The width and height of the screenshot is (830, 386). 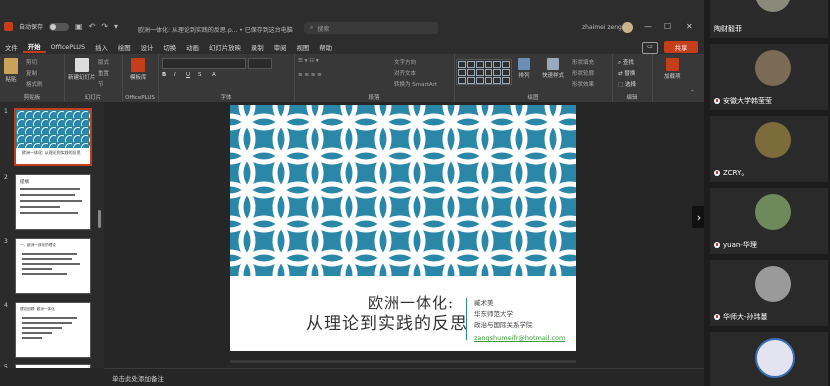 What do you see at coordinates (116, 26) in the screenshot?
I see `customize-toolbar-icon: ▾` at bounding box center [116, 26].